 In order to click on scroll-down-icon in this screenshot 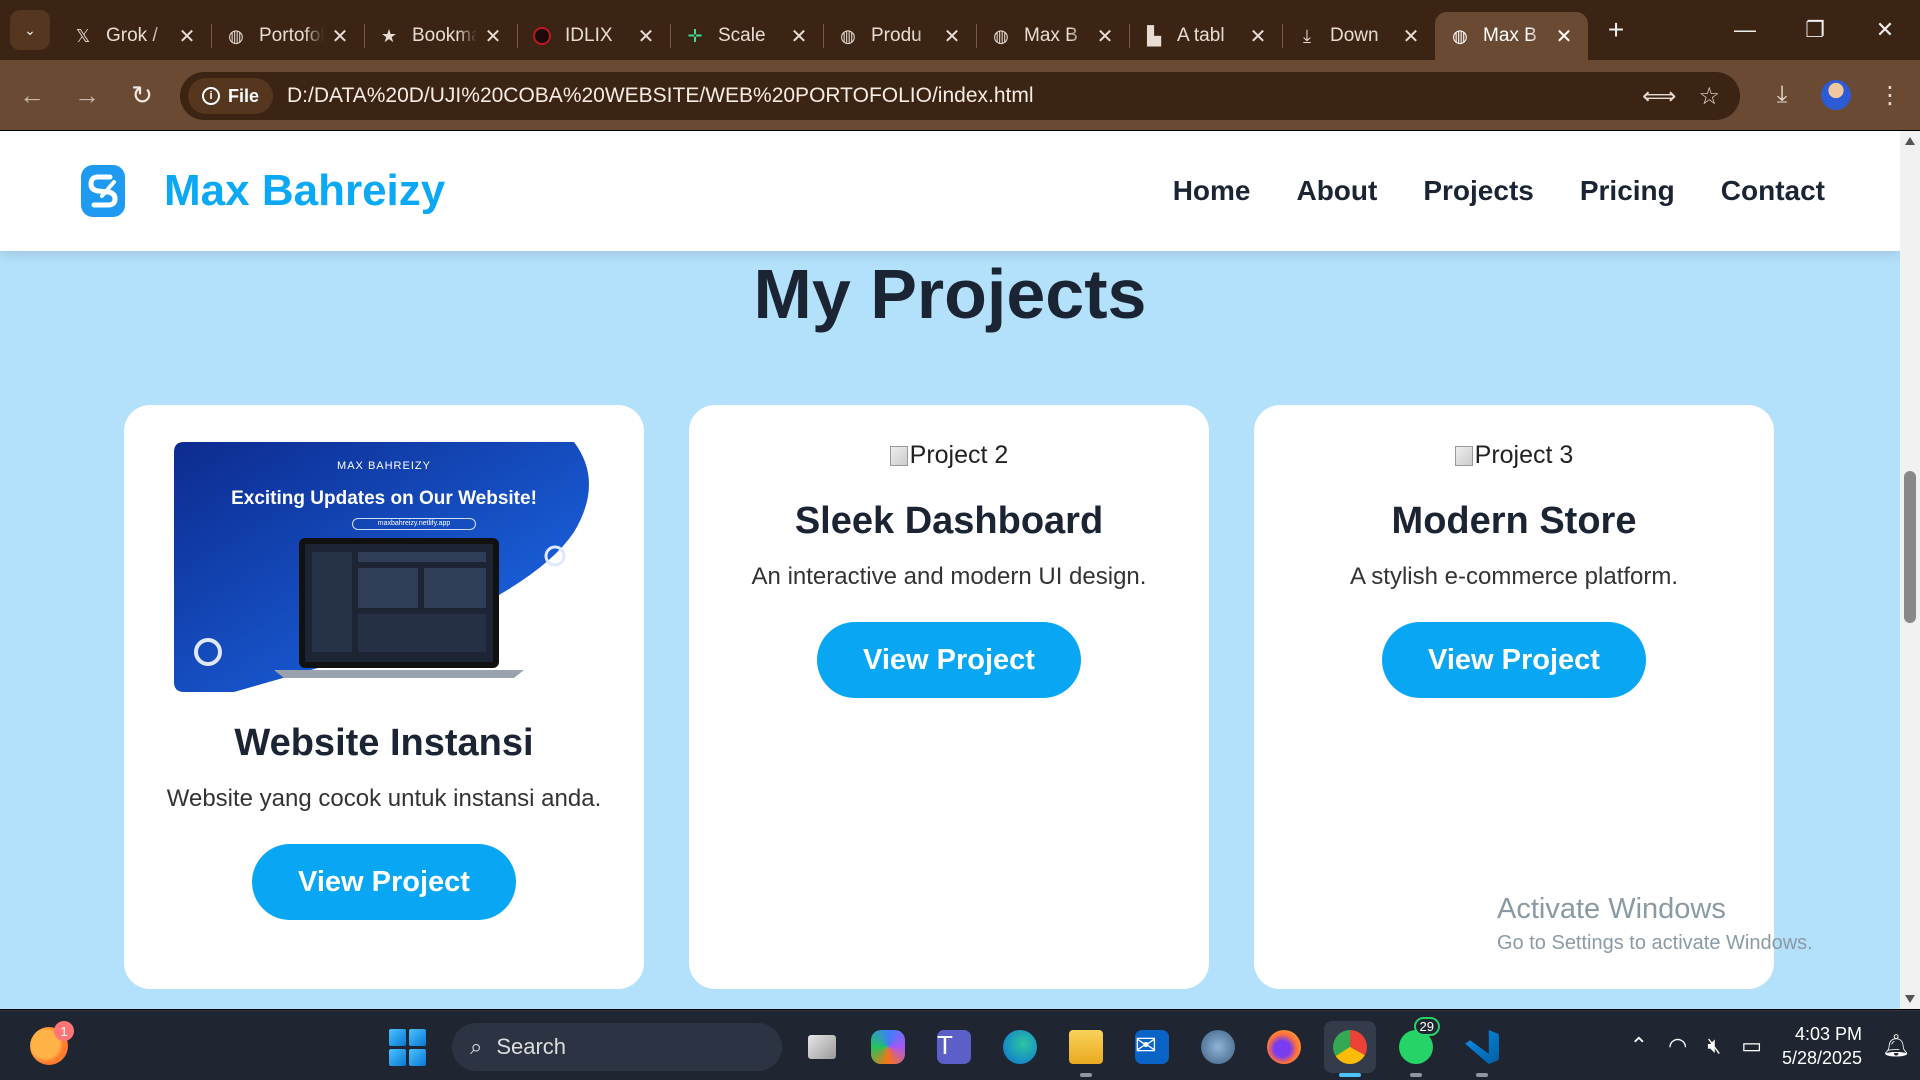, I will do `click(1910, 999)`.